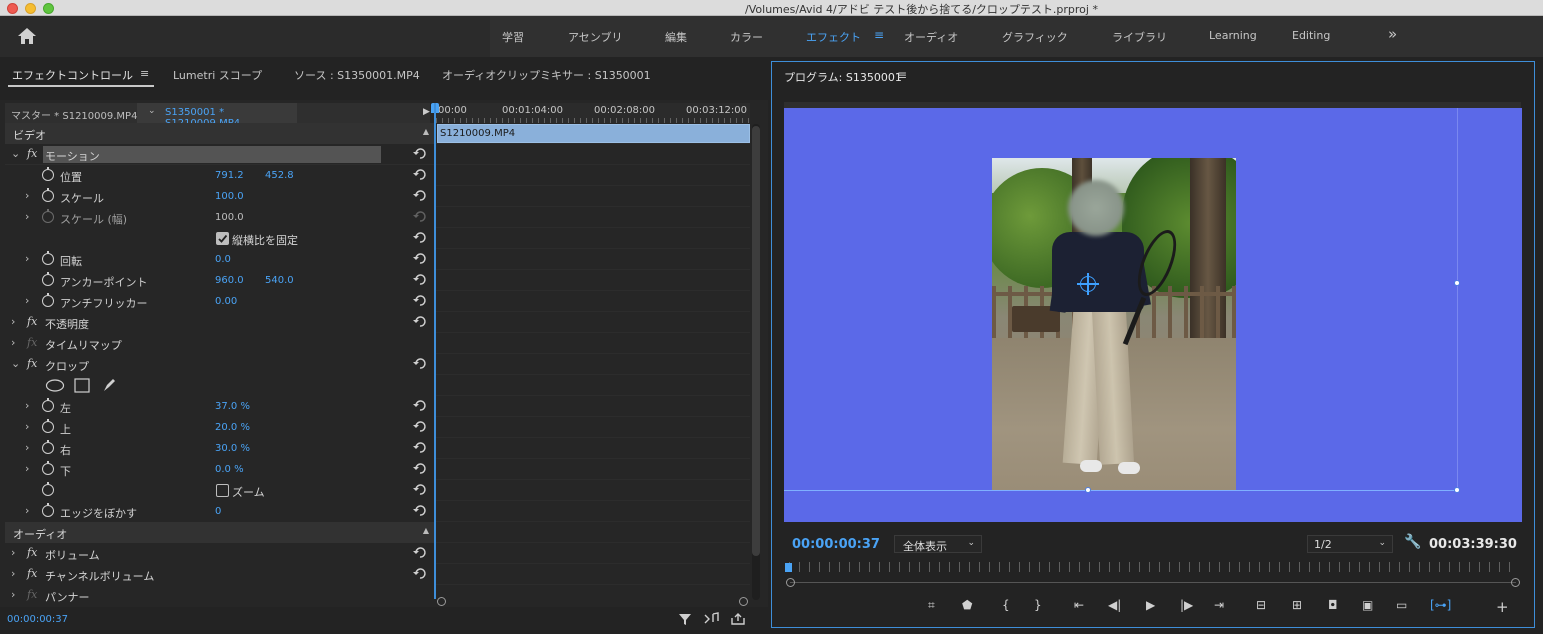 This screenshot has width=1543, height=634. I want to click on effect-channel-volume: › fx チャンネルボリューム, so click(220, 574).